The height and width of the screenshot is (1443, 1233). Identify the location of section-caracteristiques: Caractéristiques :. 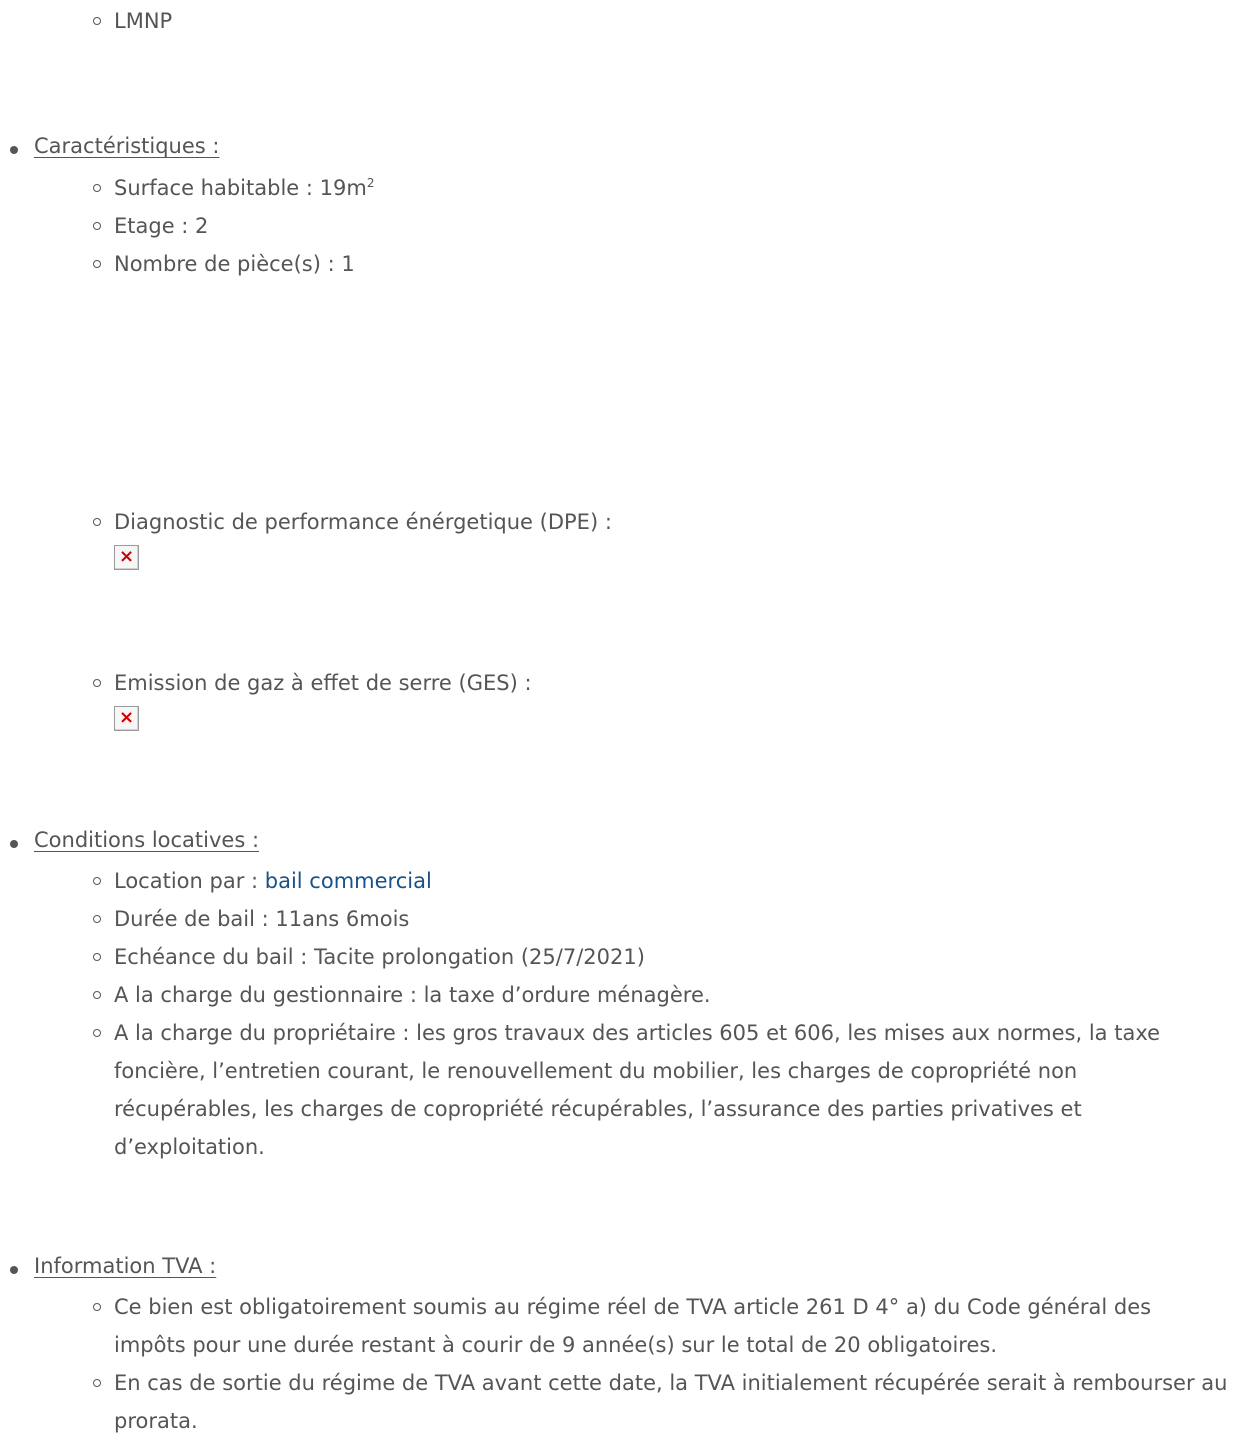
(114, 146).